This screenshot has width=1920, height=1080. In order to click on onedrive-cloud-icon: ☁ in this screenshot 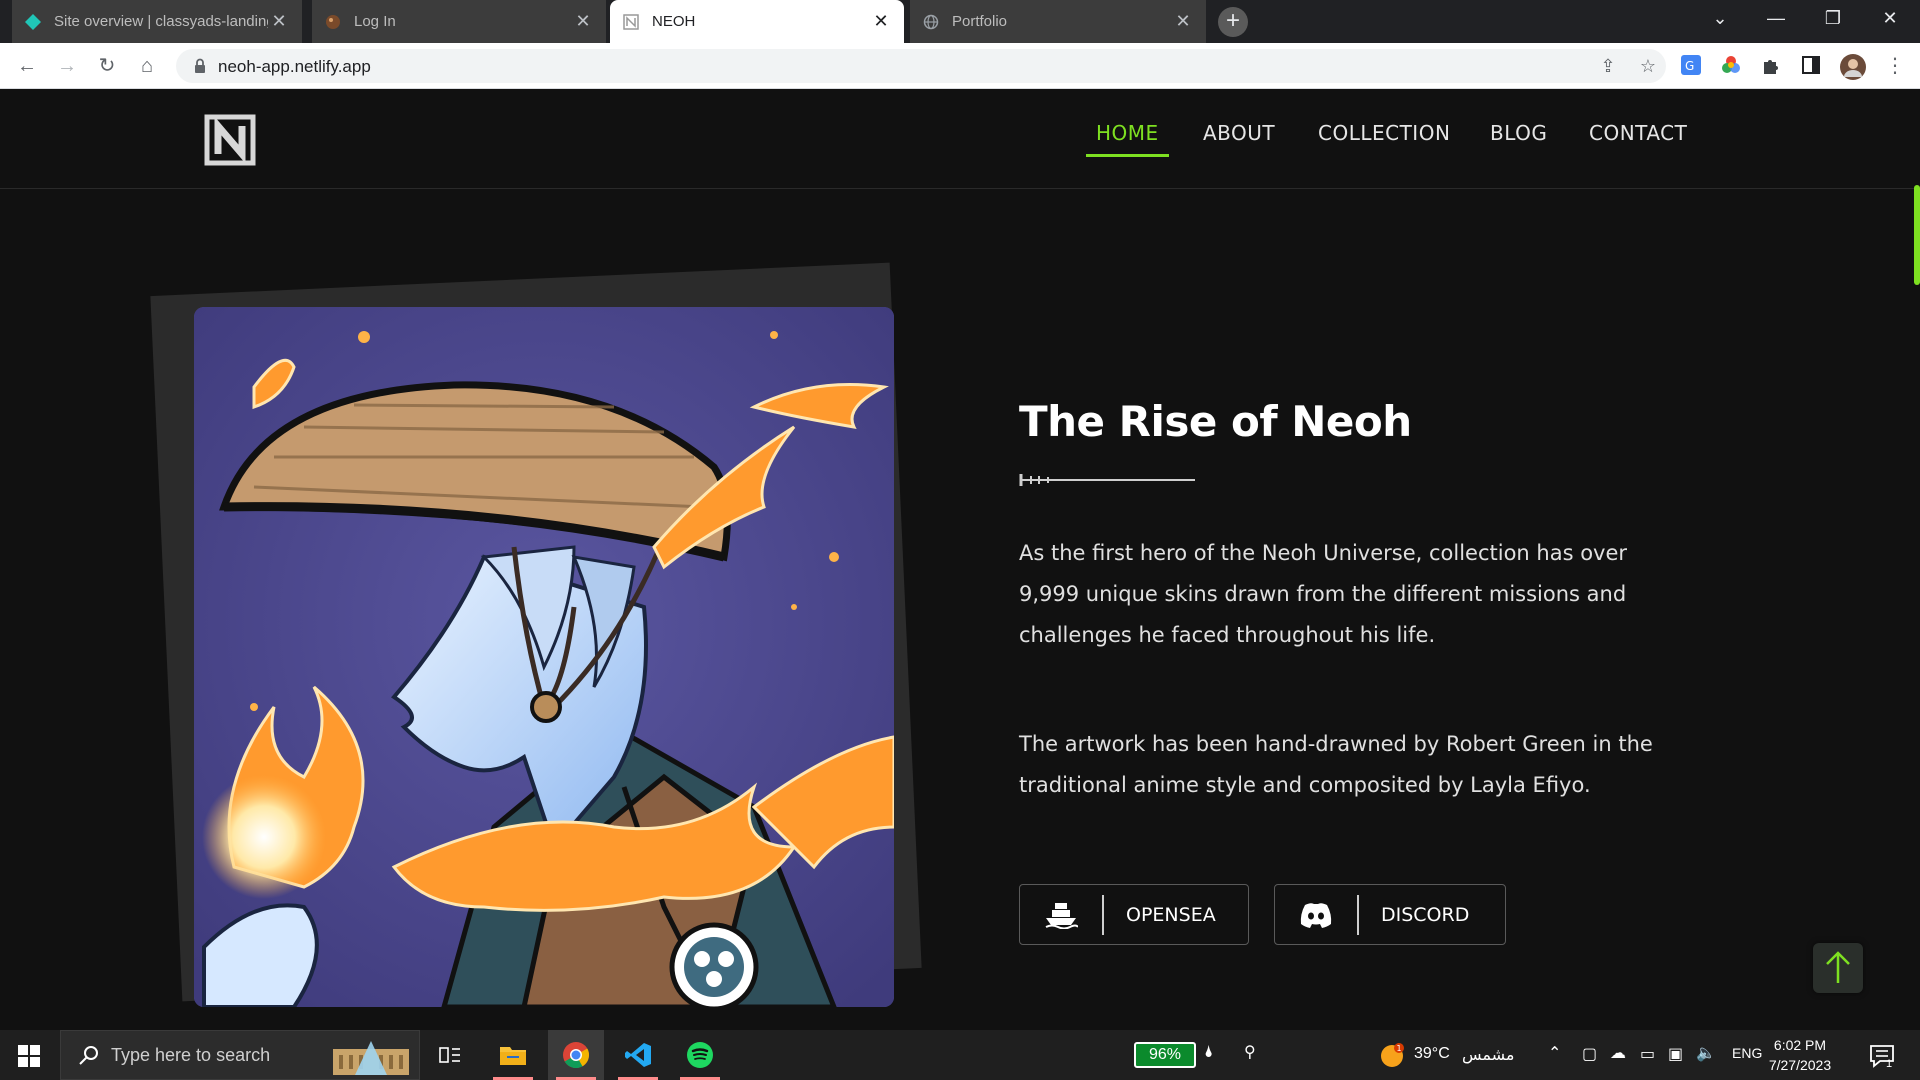, I will do `click(1618, 1053)`.